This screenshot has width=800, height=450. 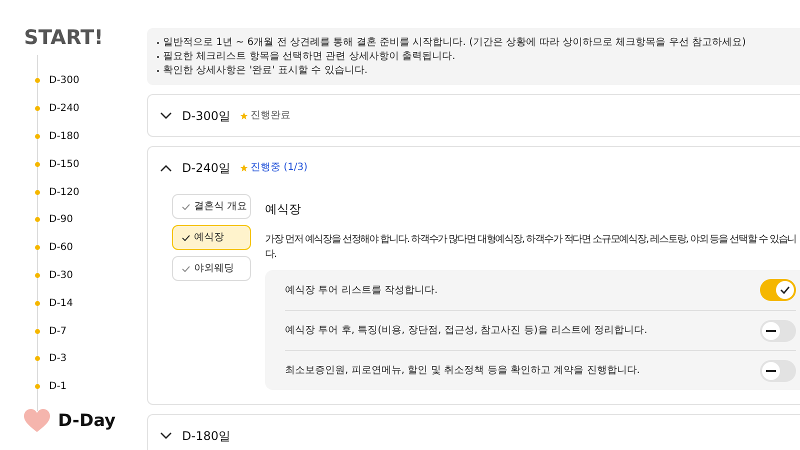 I want to click on detail-heading: 예식장, so click(x=283, y=209).